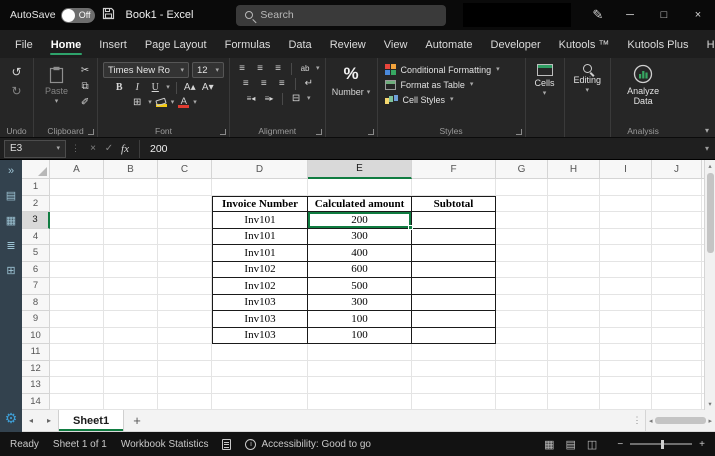  Describe the element at coordinates (522, 335) in the screenshot. I see `cell-G10` at that location.